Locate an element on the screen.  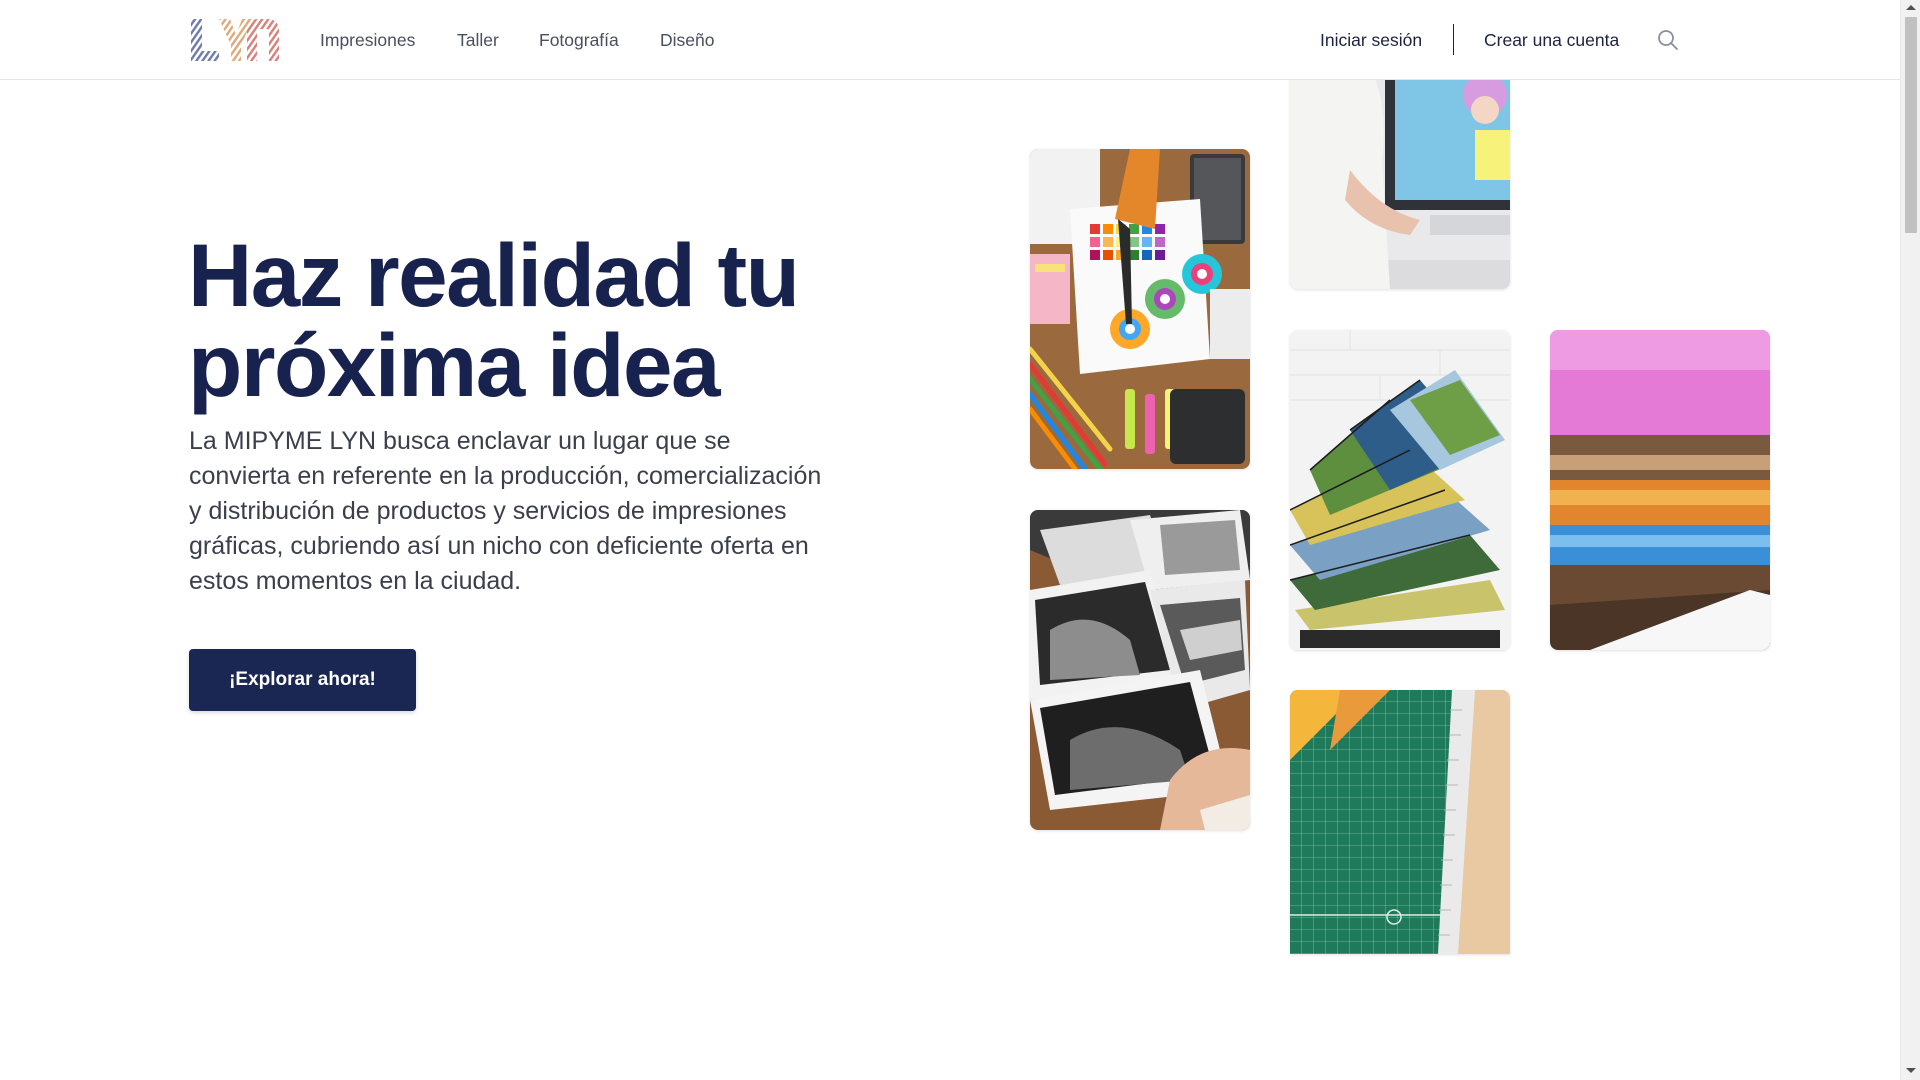
login-link: Iniciar sesión is located at coordinates (1371, 40).